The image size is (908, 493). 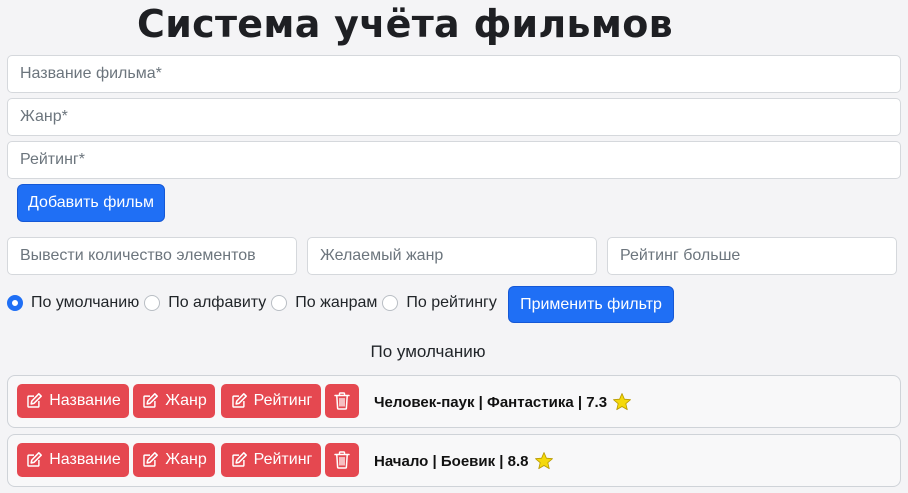 What do you see at coordinates (85, 302) in the screenshot?
I see `sort-radio-label: По умолчанию` at bounding box center [85, 302].